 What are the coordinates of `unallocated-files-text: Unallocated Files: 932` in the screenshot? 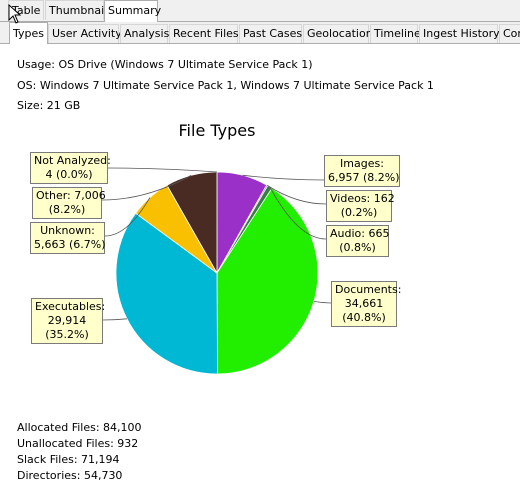 It's located at (78, 443).